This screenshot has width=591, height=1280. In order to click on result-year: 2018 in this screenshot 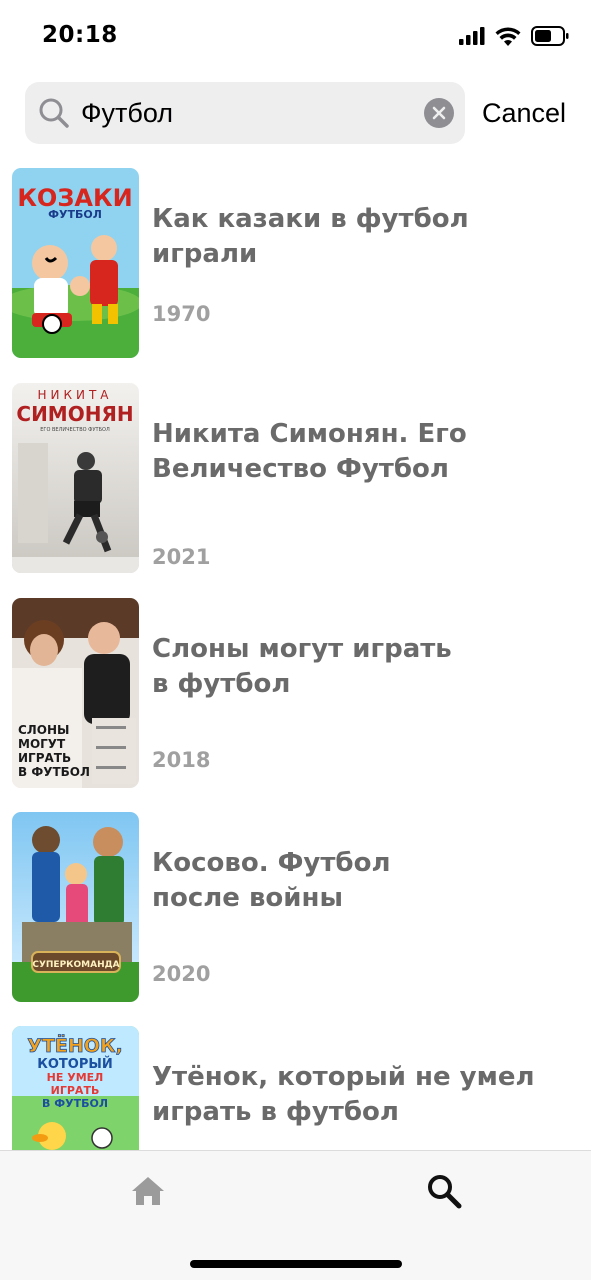, I will do `click(181, 760)`.